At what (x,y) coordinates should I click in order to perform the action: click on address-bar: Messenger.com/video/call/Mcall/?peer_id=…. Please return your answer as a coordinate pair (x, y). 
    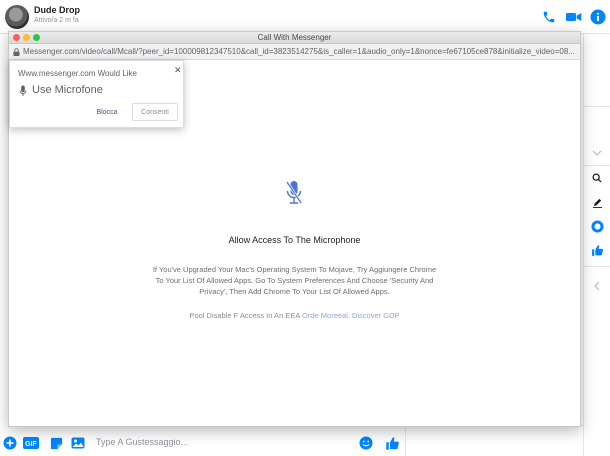
    Looking at the image, I should click on (294, 52).